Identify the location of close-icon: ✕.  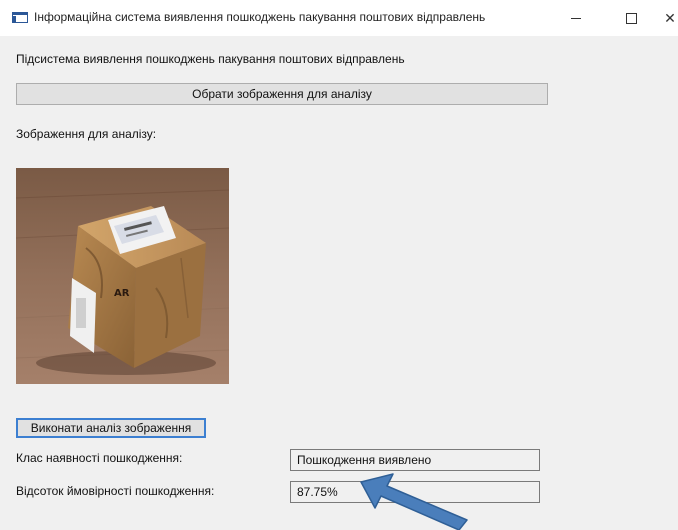
(670, 17).